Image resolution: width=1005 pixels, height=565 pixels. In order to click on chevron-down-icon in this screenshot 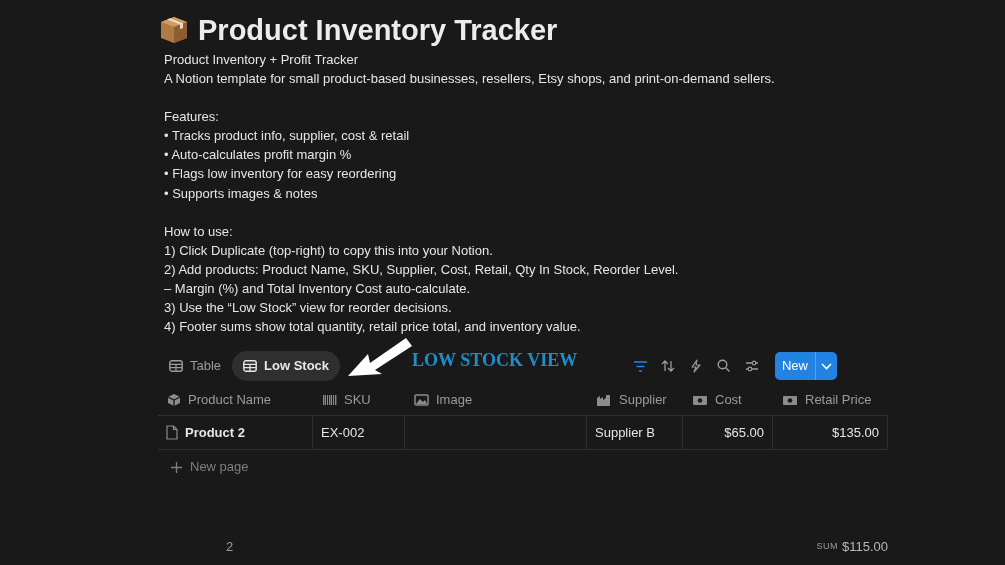, I will do `click(826, 366)`.